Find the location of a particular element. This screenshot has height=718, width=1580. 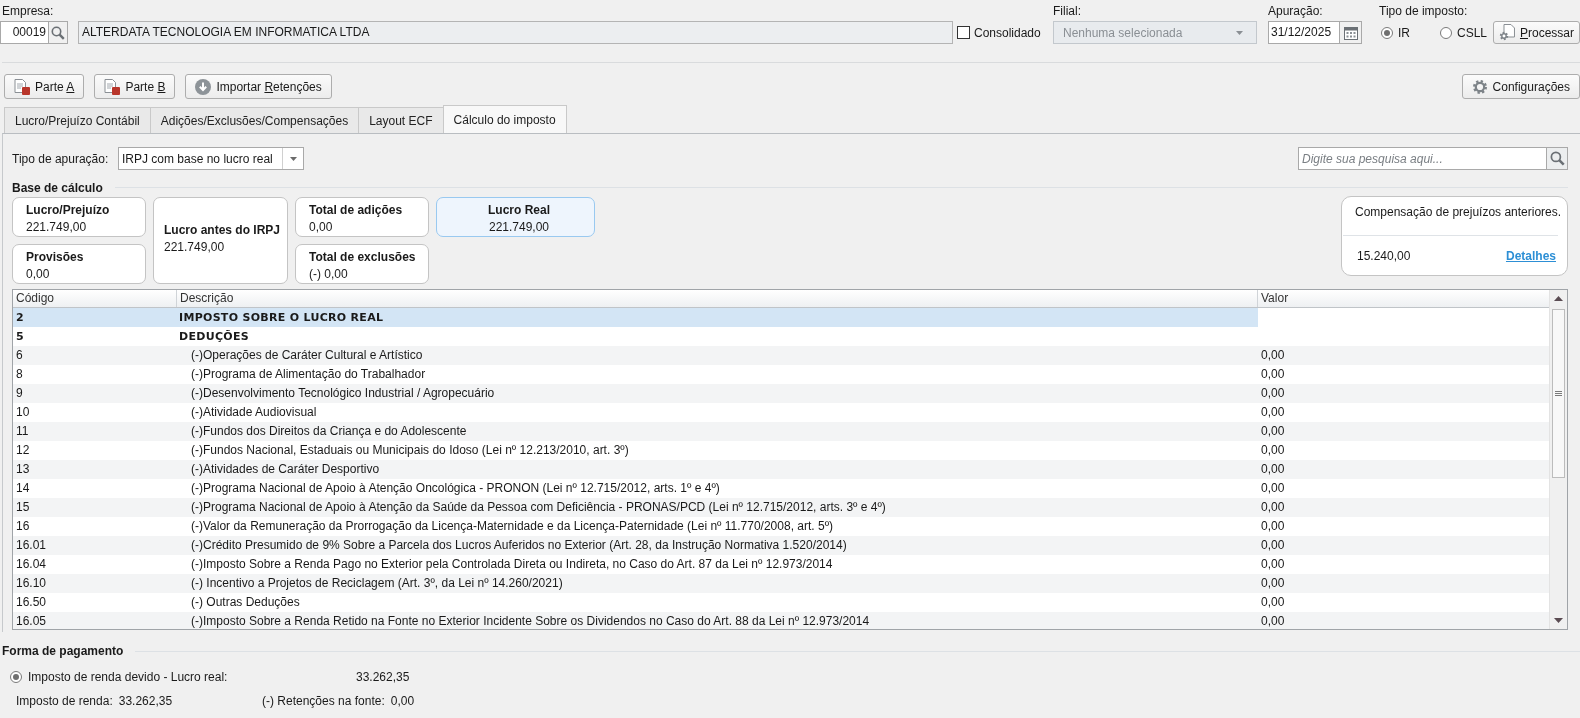

process-button: Processar is located at coordinates (1536, 32).